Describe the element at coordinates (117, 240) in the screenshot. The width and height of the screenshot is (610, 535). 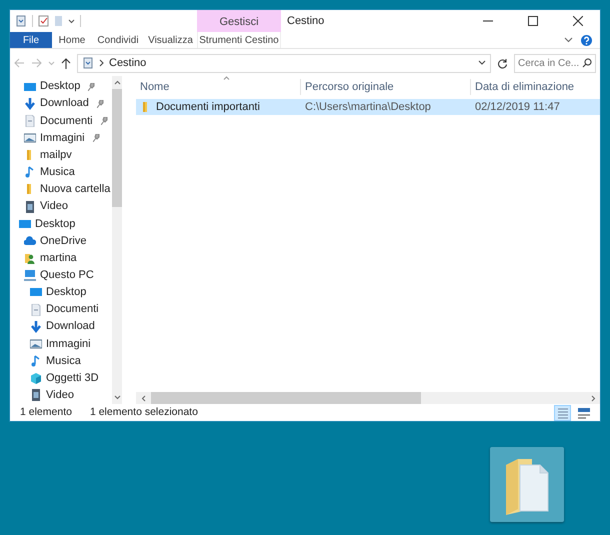
I see `vertical-scrollbar` at that location.